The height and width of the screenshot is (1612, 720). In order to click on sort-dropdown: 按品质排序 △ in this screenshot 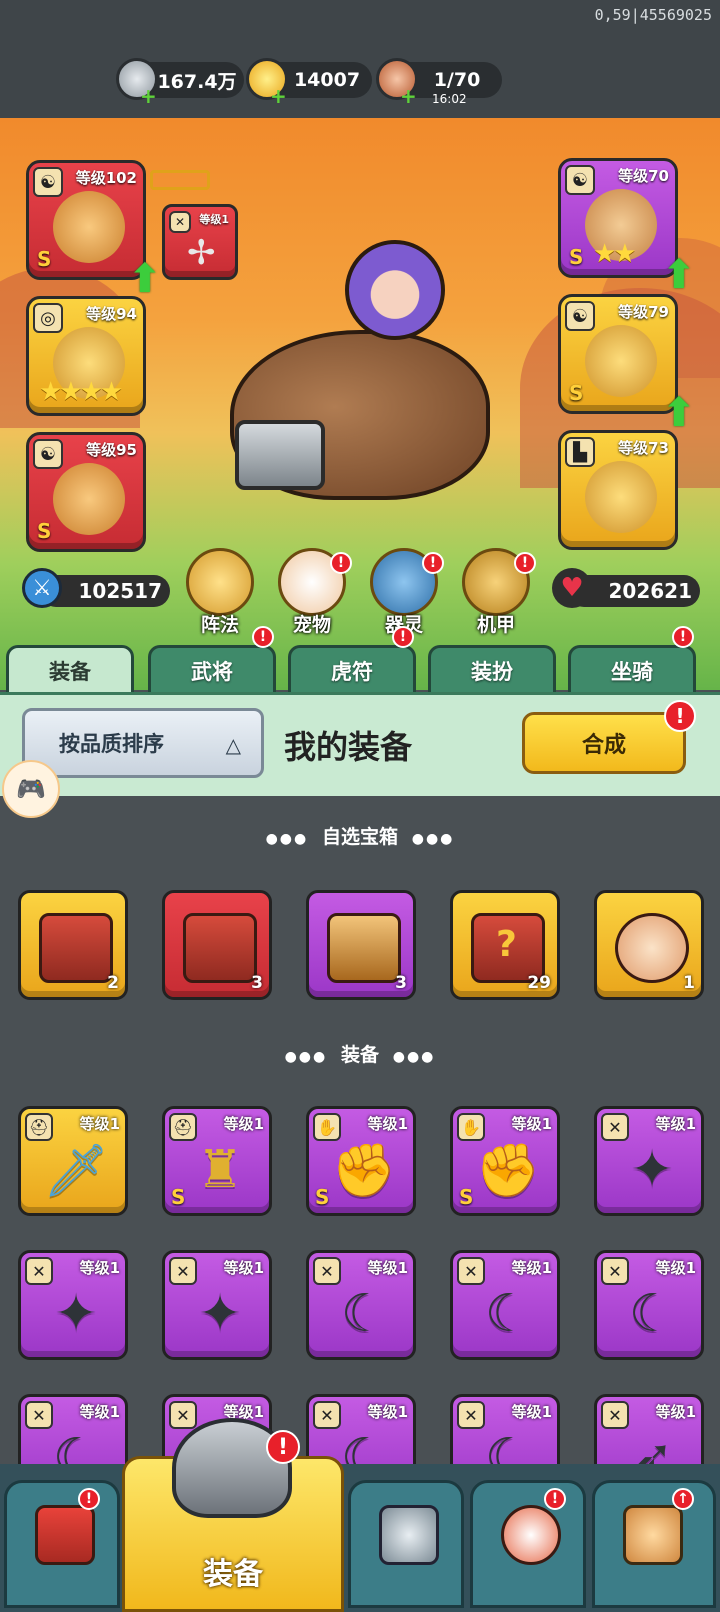, I will do `click(143, 743)`.